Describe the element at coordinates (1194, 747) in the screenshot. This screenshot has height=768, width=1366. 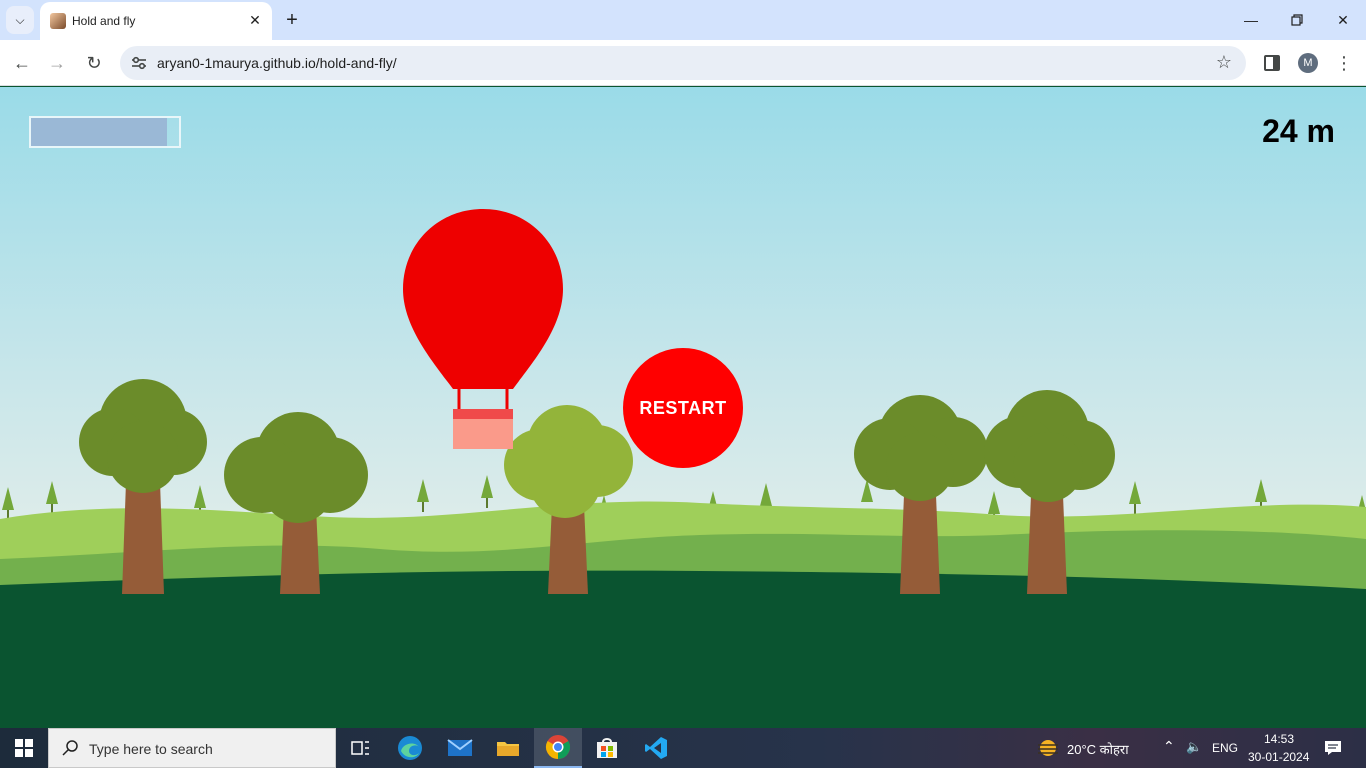
I see `speaker-icon: 🔈` at that location.